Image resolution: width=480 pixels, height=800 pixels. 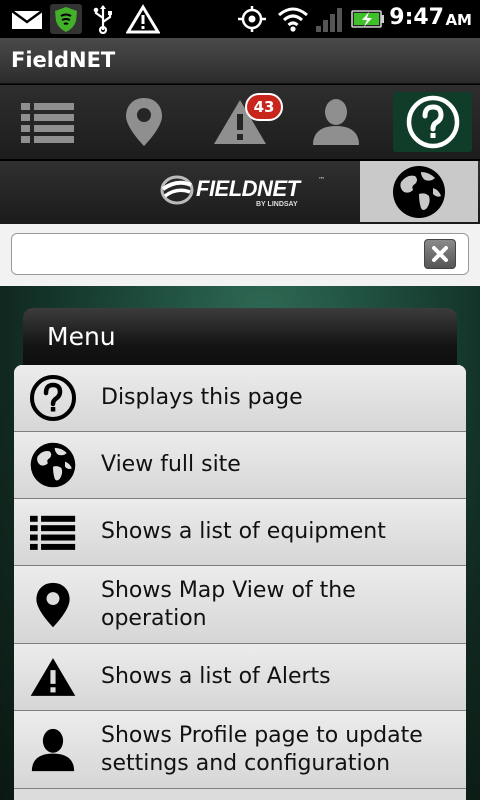 What do you see at coordinates (367, 19) in the screenshot?
I see `battery-charging-icon` at bounding box center [367, 19].